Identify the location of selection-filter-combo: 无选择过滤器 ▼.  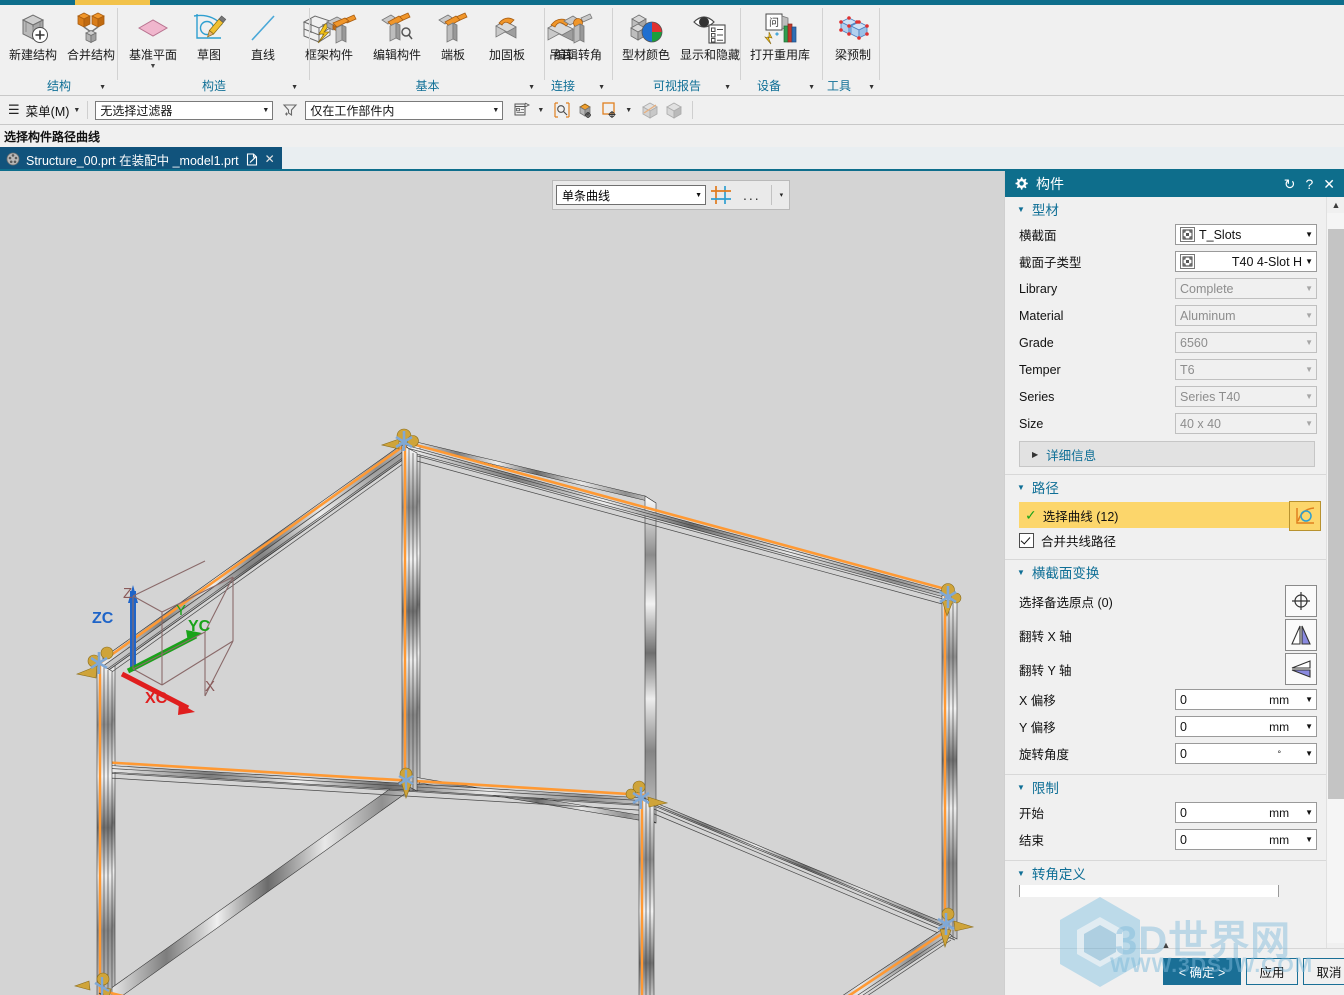
(184, 110).